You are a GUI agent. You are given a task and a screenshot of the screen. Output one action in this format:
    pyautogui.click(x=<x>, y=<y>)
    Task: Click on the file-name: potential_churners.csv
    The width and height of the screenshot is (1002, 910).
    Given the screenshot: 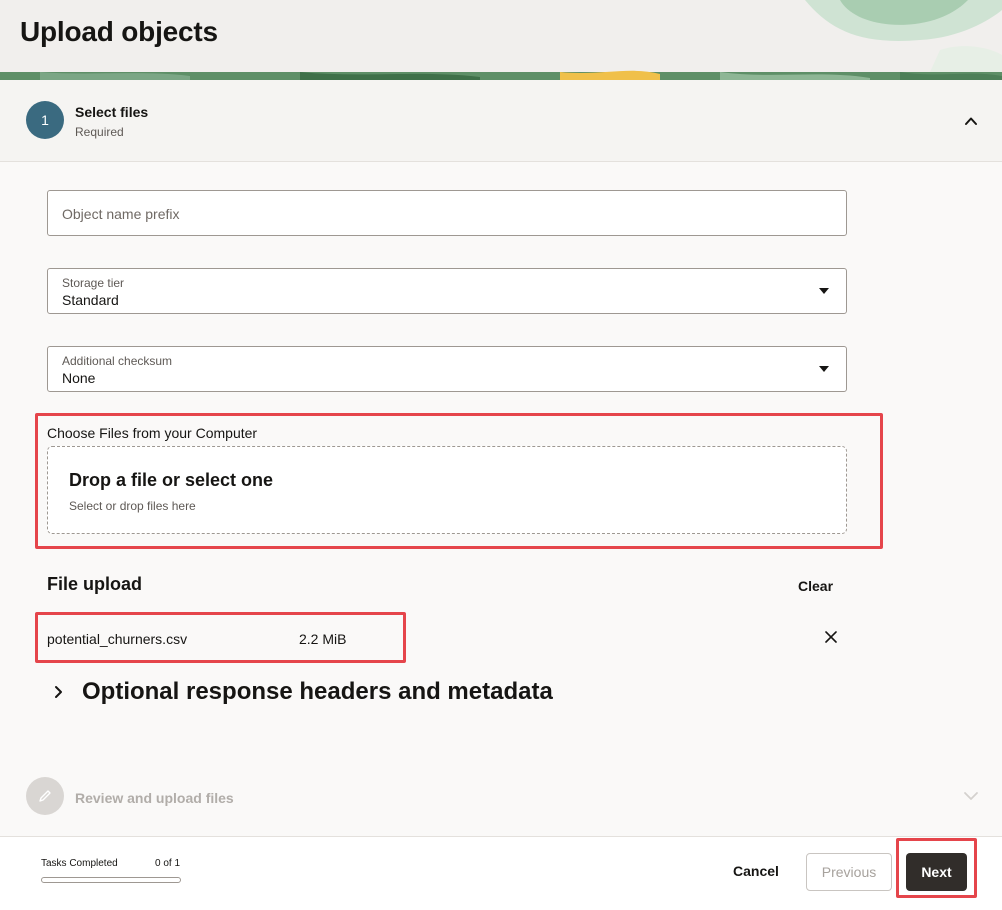 What is the action you would take?
    pyautogui.click(x=117, y=639)
    